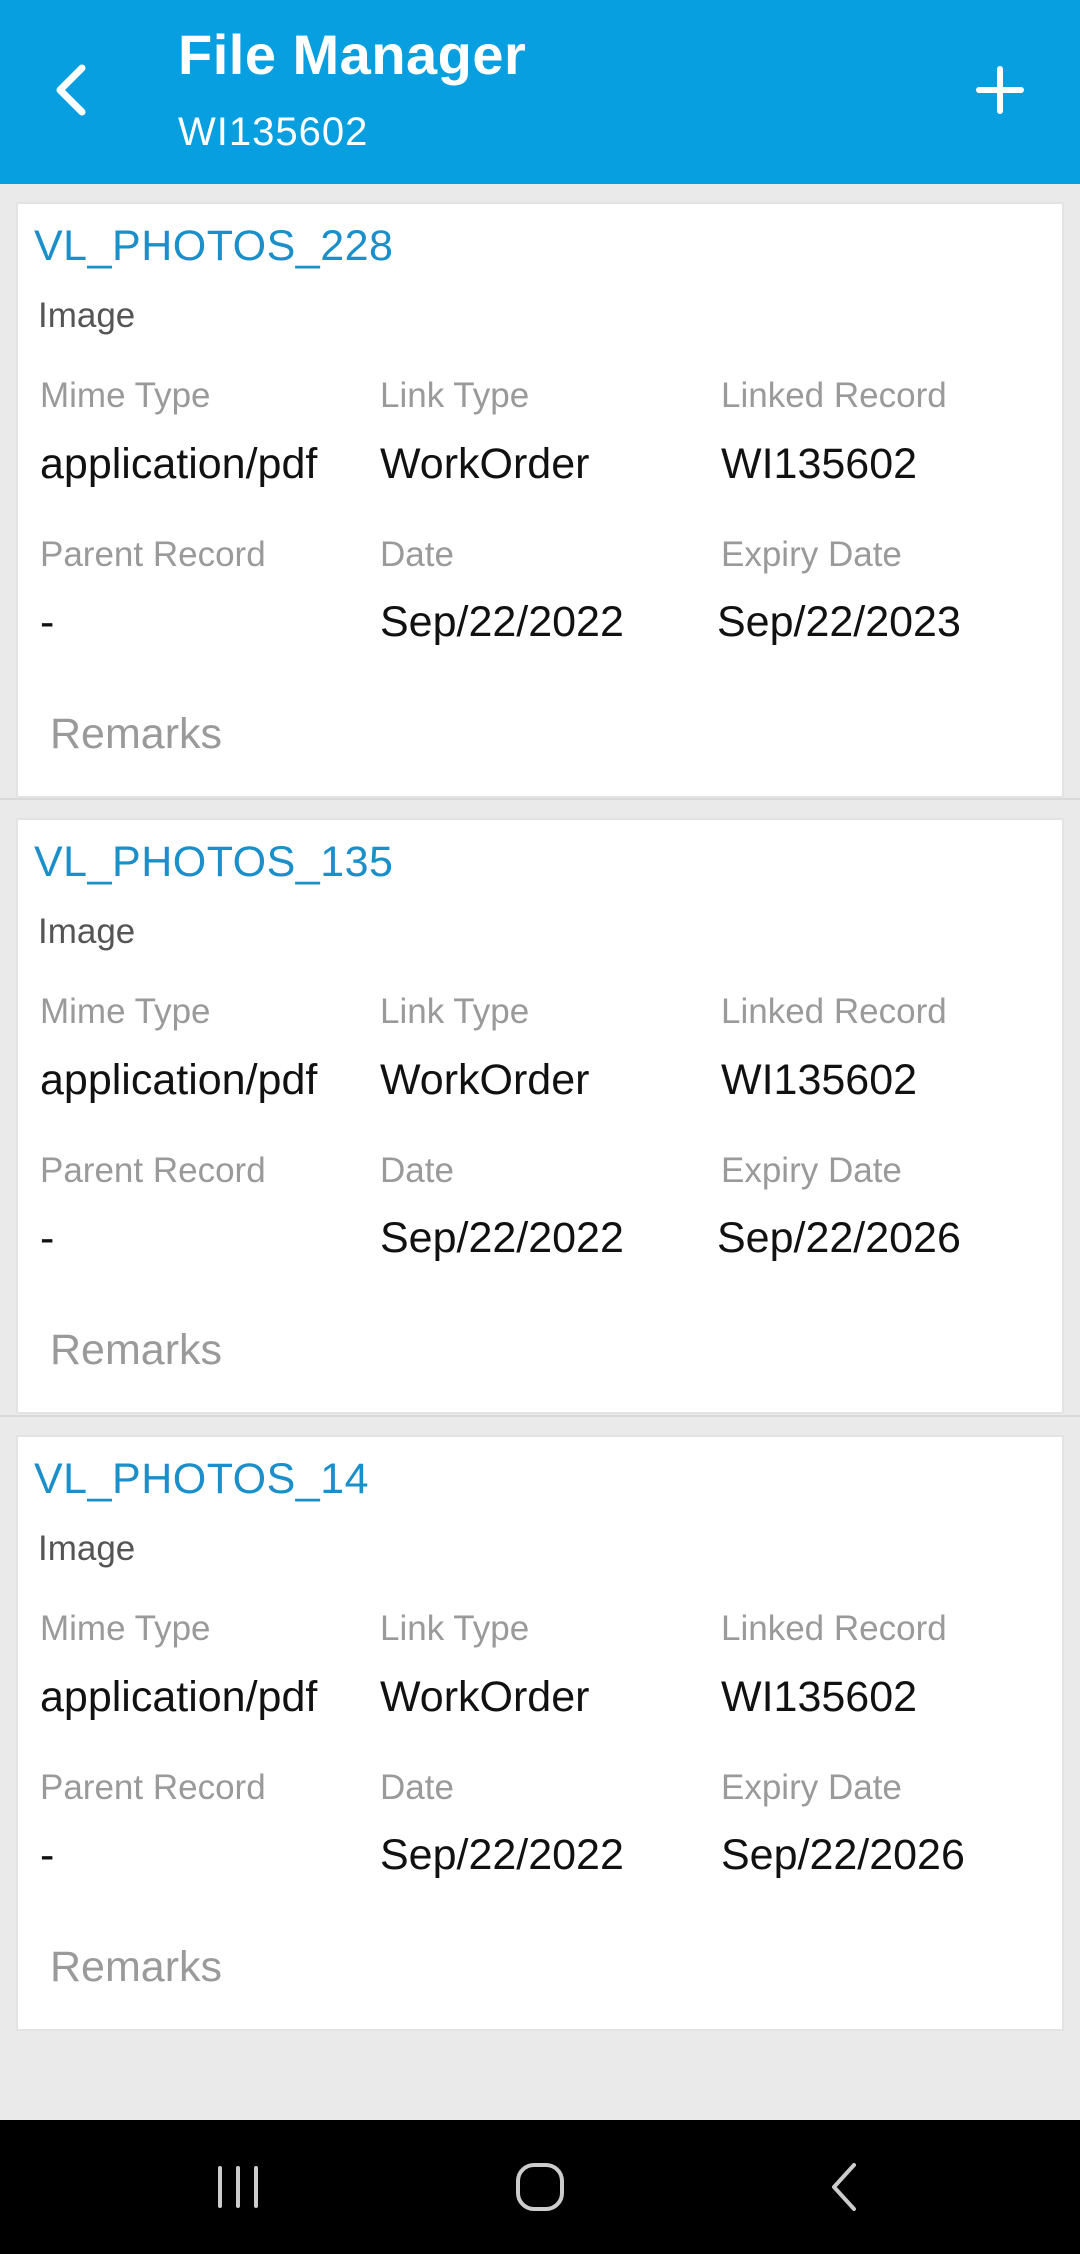 The height and width of the screenshot is (2254, 1080). What do you see at coordinates (352, 54) in the screenshot?
I see `page-title: File Manager` at bounding box center [352, 54].